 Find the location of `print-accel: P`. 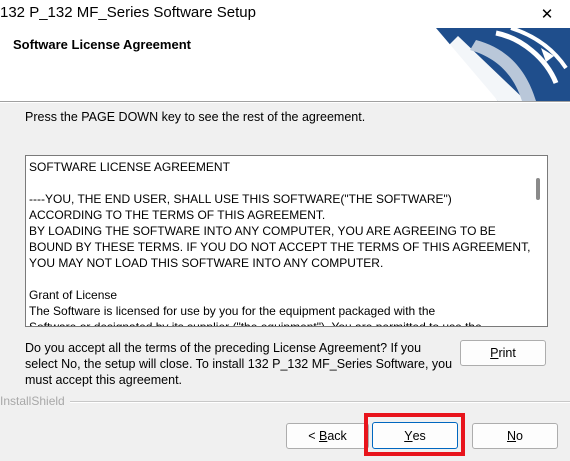

print-accel: P is located at coordinates (494, 353).